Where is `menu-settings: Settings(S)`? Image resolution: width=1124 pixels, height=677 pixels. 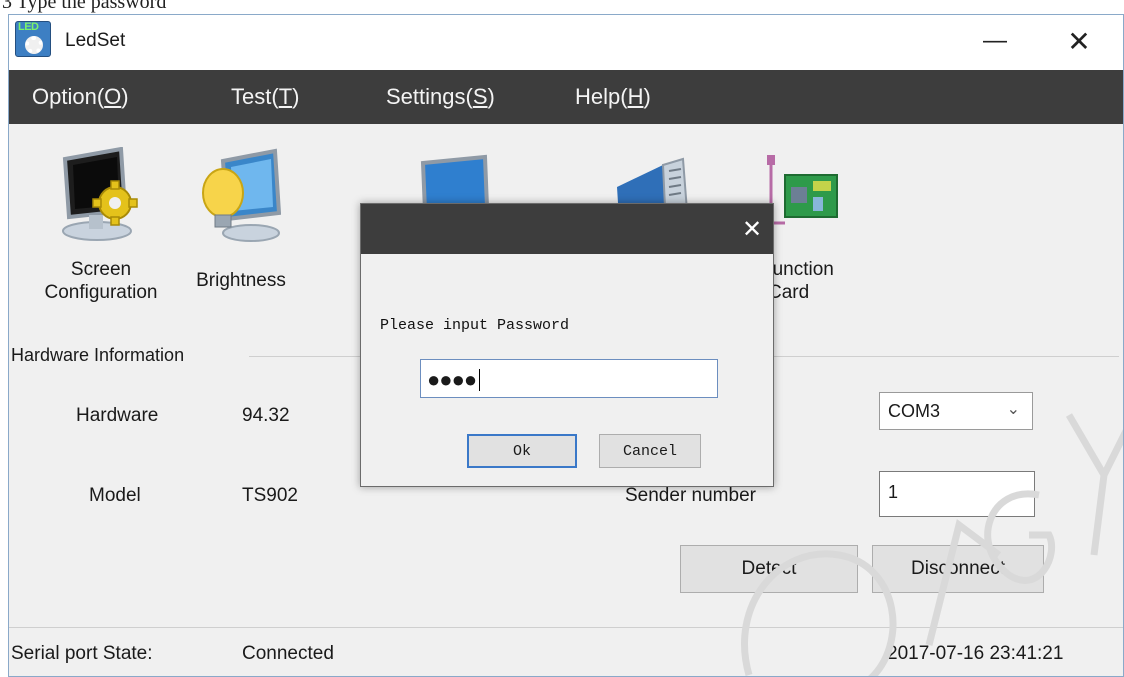
menu-settings: Settings(S) is located at coordinates (440, 97).